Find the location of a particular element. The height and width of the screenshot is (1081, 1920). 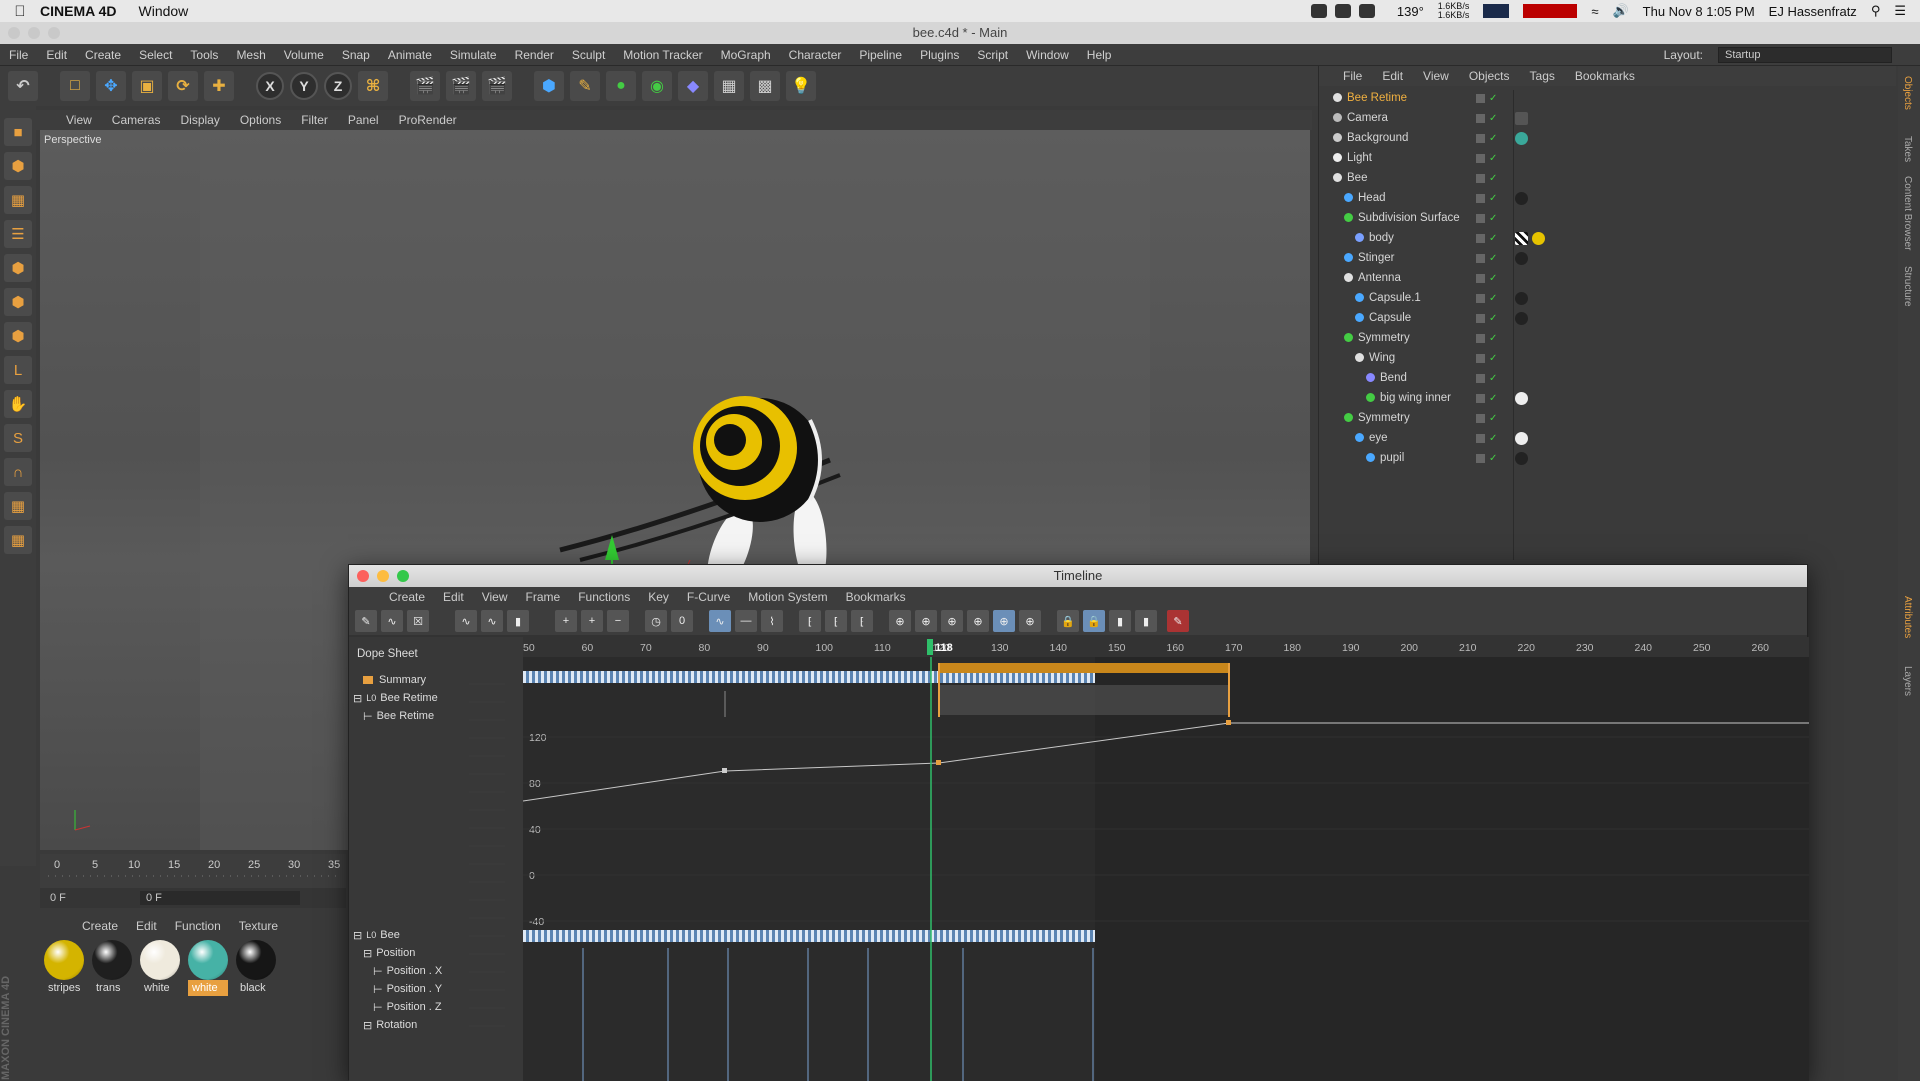

om-menu-view: View is located at coordinates (1436, 76).